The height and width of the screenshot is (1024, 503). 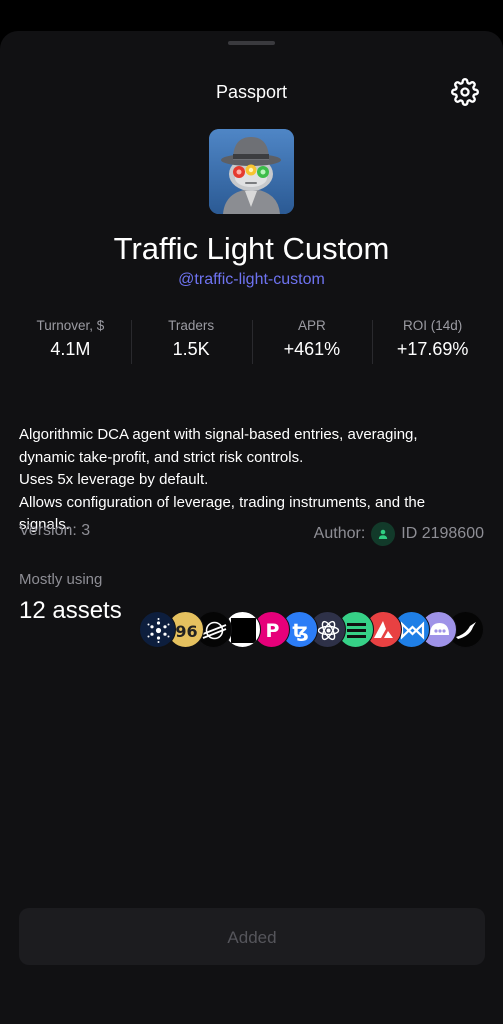 What do you see at coordinates (70, 325) in the screenshot?
I see `stat-label: Turnover, $` at bounding box center [70, 325].